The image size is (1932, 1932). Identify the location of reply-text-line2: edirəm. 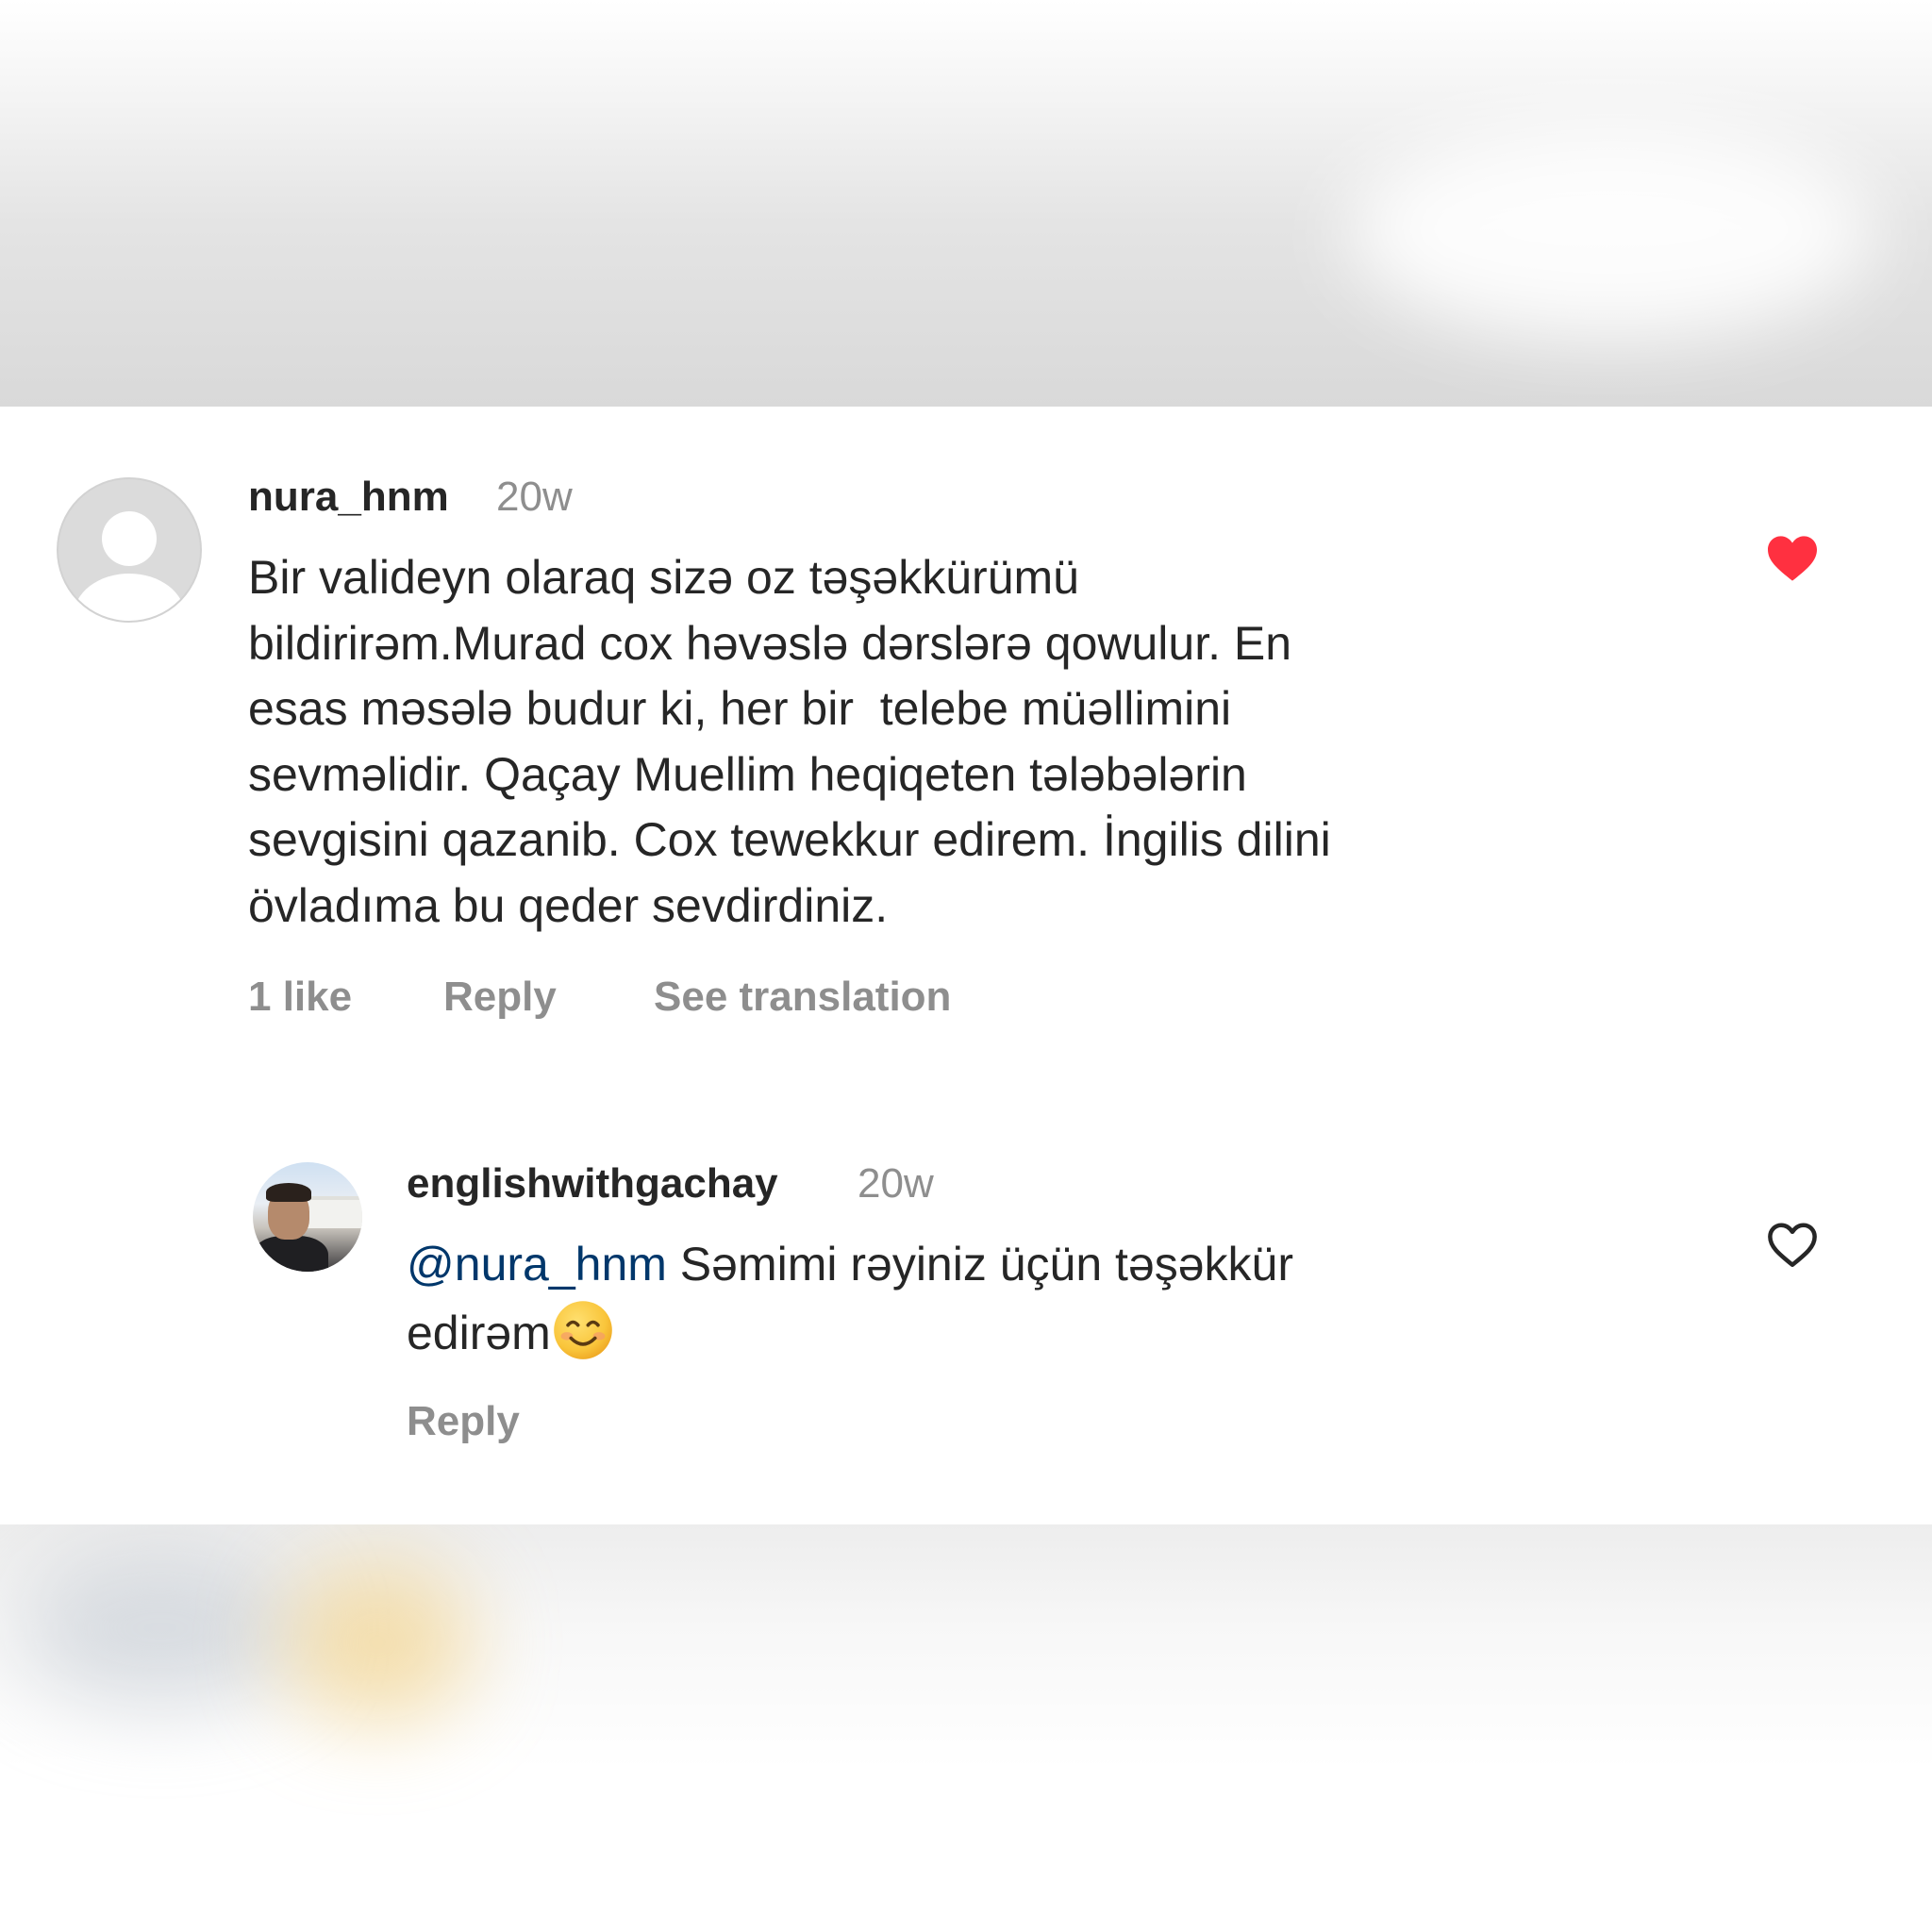
(511, 1332).